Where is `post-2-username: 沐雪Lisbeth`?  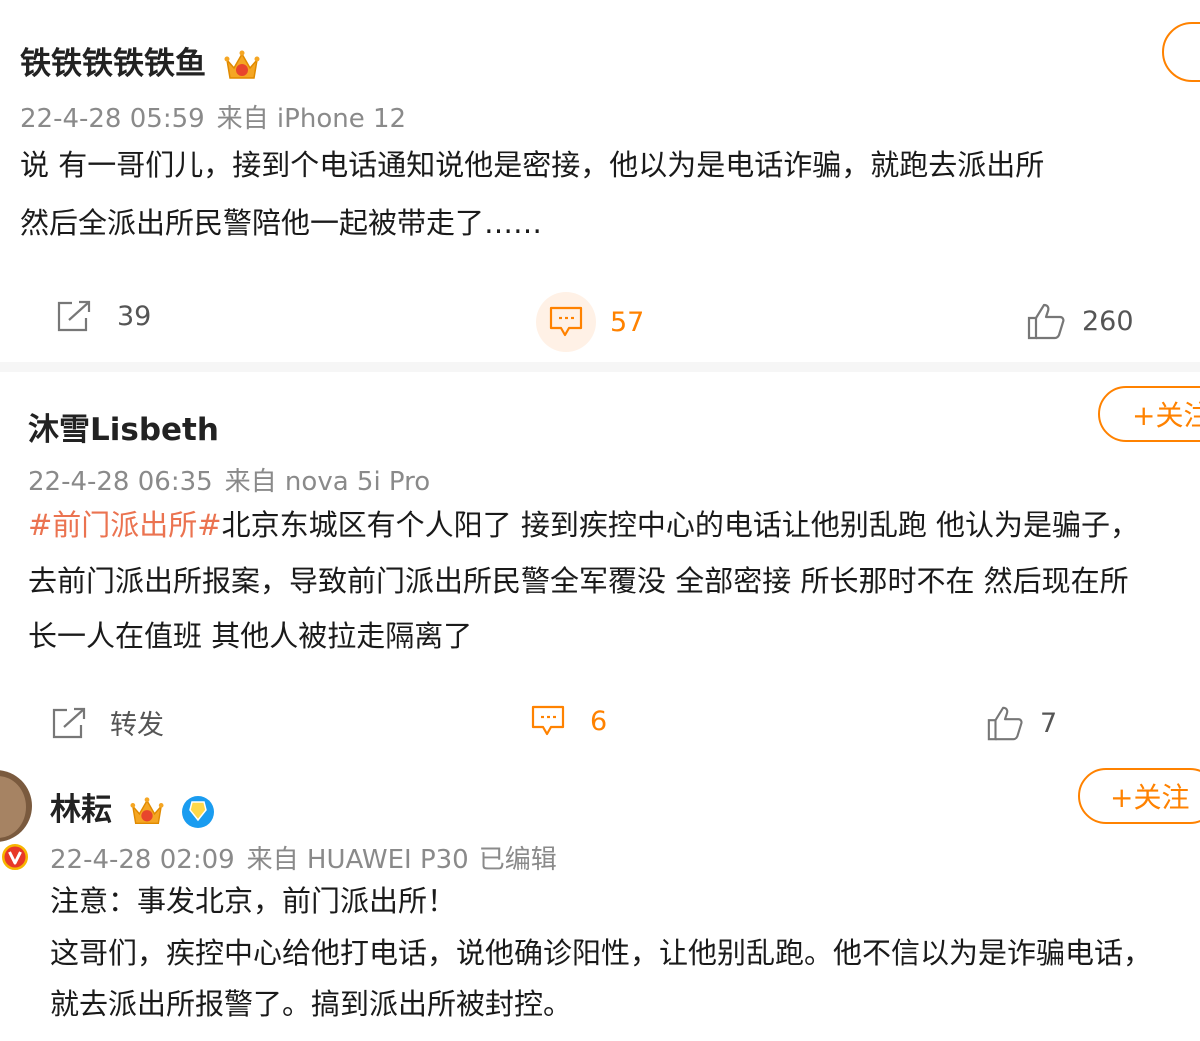
post-2-username: 沐雪Lisbeth is located at coordinates (123, 426).